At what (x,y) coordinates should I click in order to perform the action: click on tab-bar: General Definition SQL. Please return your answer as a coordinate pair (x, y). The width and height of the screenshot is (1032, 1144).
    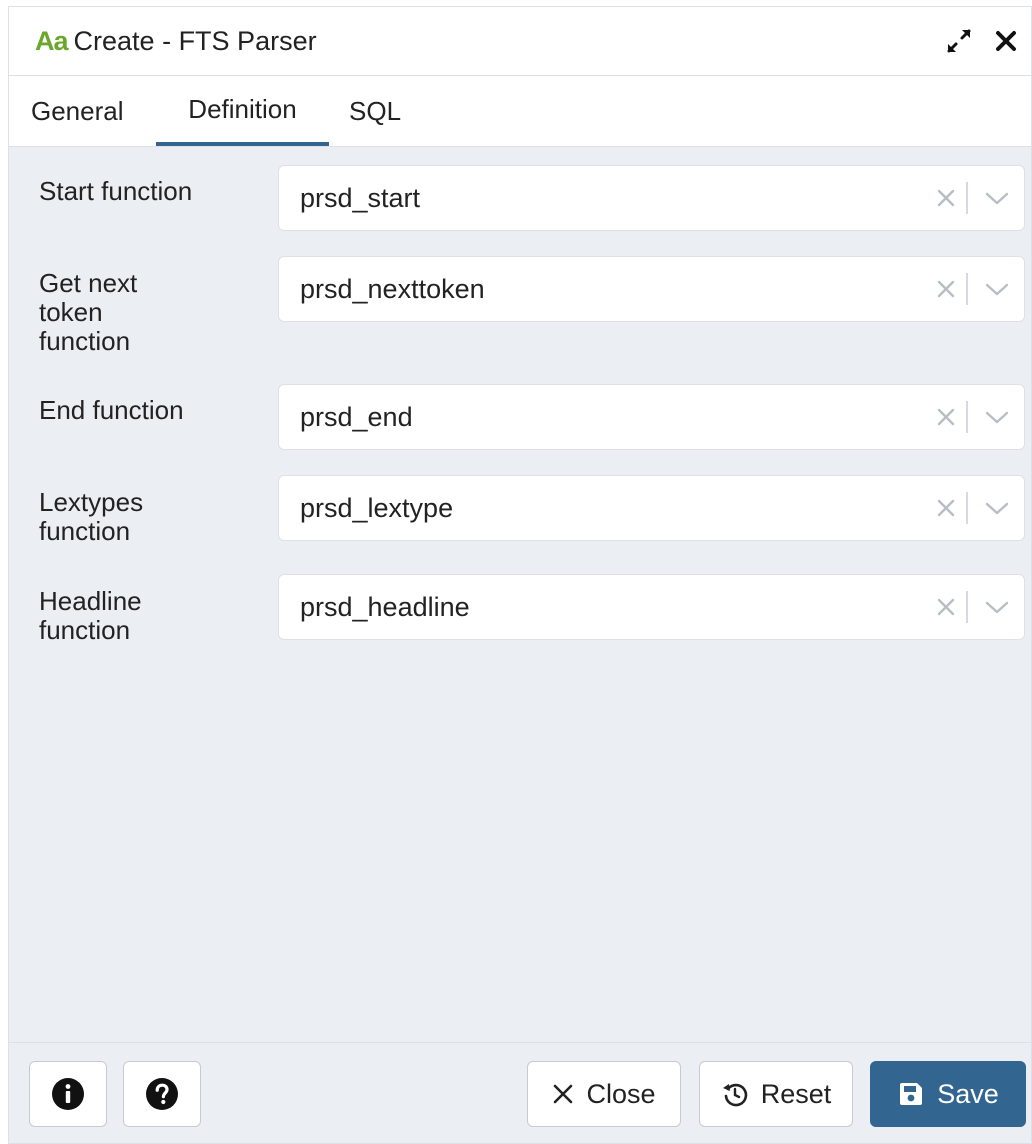
    Looking at the image, I should click on (520, 111).